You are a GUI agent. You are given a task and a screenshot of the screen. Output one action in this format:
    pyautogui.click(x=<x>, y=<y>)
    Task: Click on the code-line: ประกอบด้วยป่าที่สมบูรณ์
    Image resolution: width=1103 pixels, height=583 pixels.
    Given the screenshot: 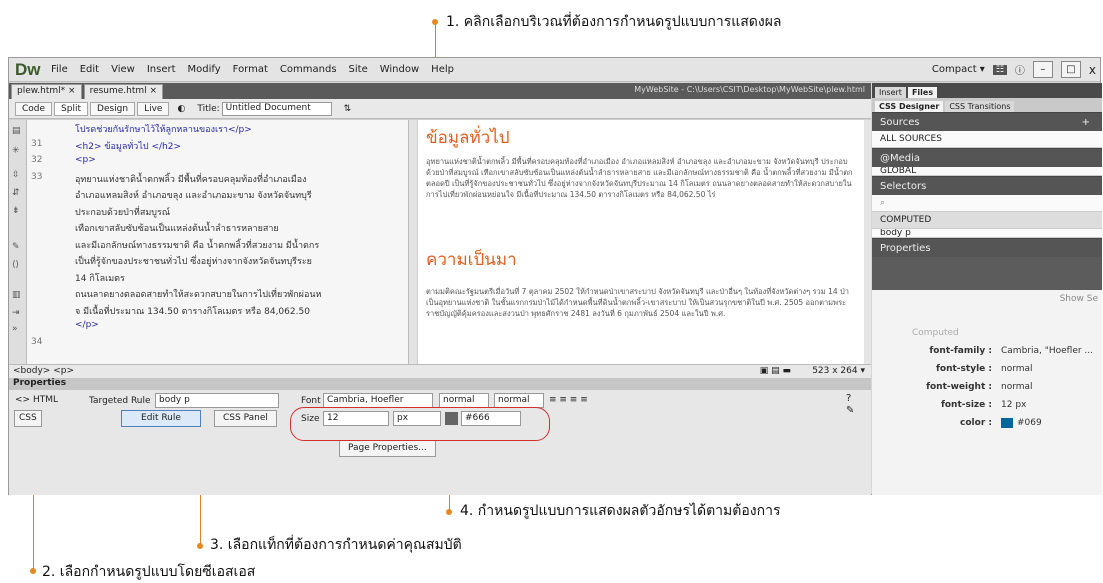 What is the action you would take?
    pyautogui.click(x=217, y=211)
    